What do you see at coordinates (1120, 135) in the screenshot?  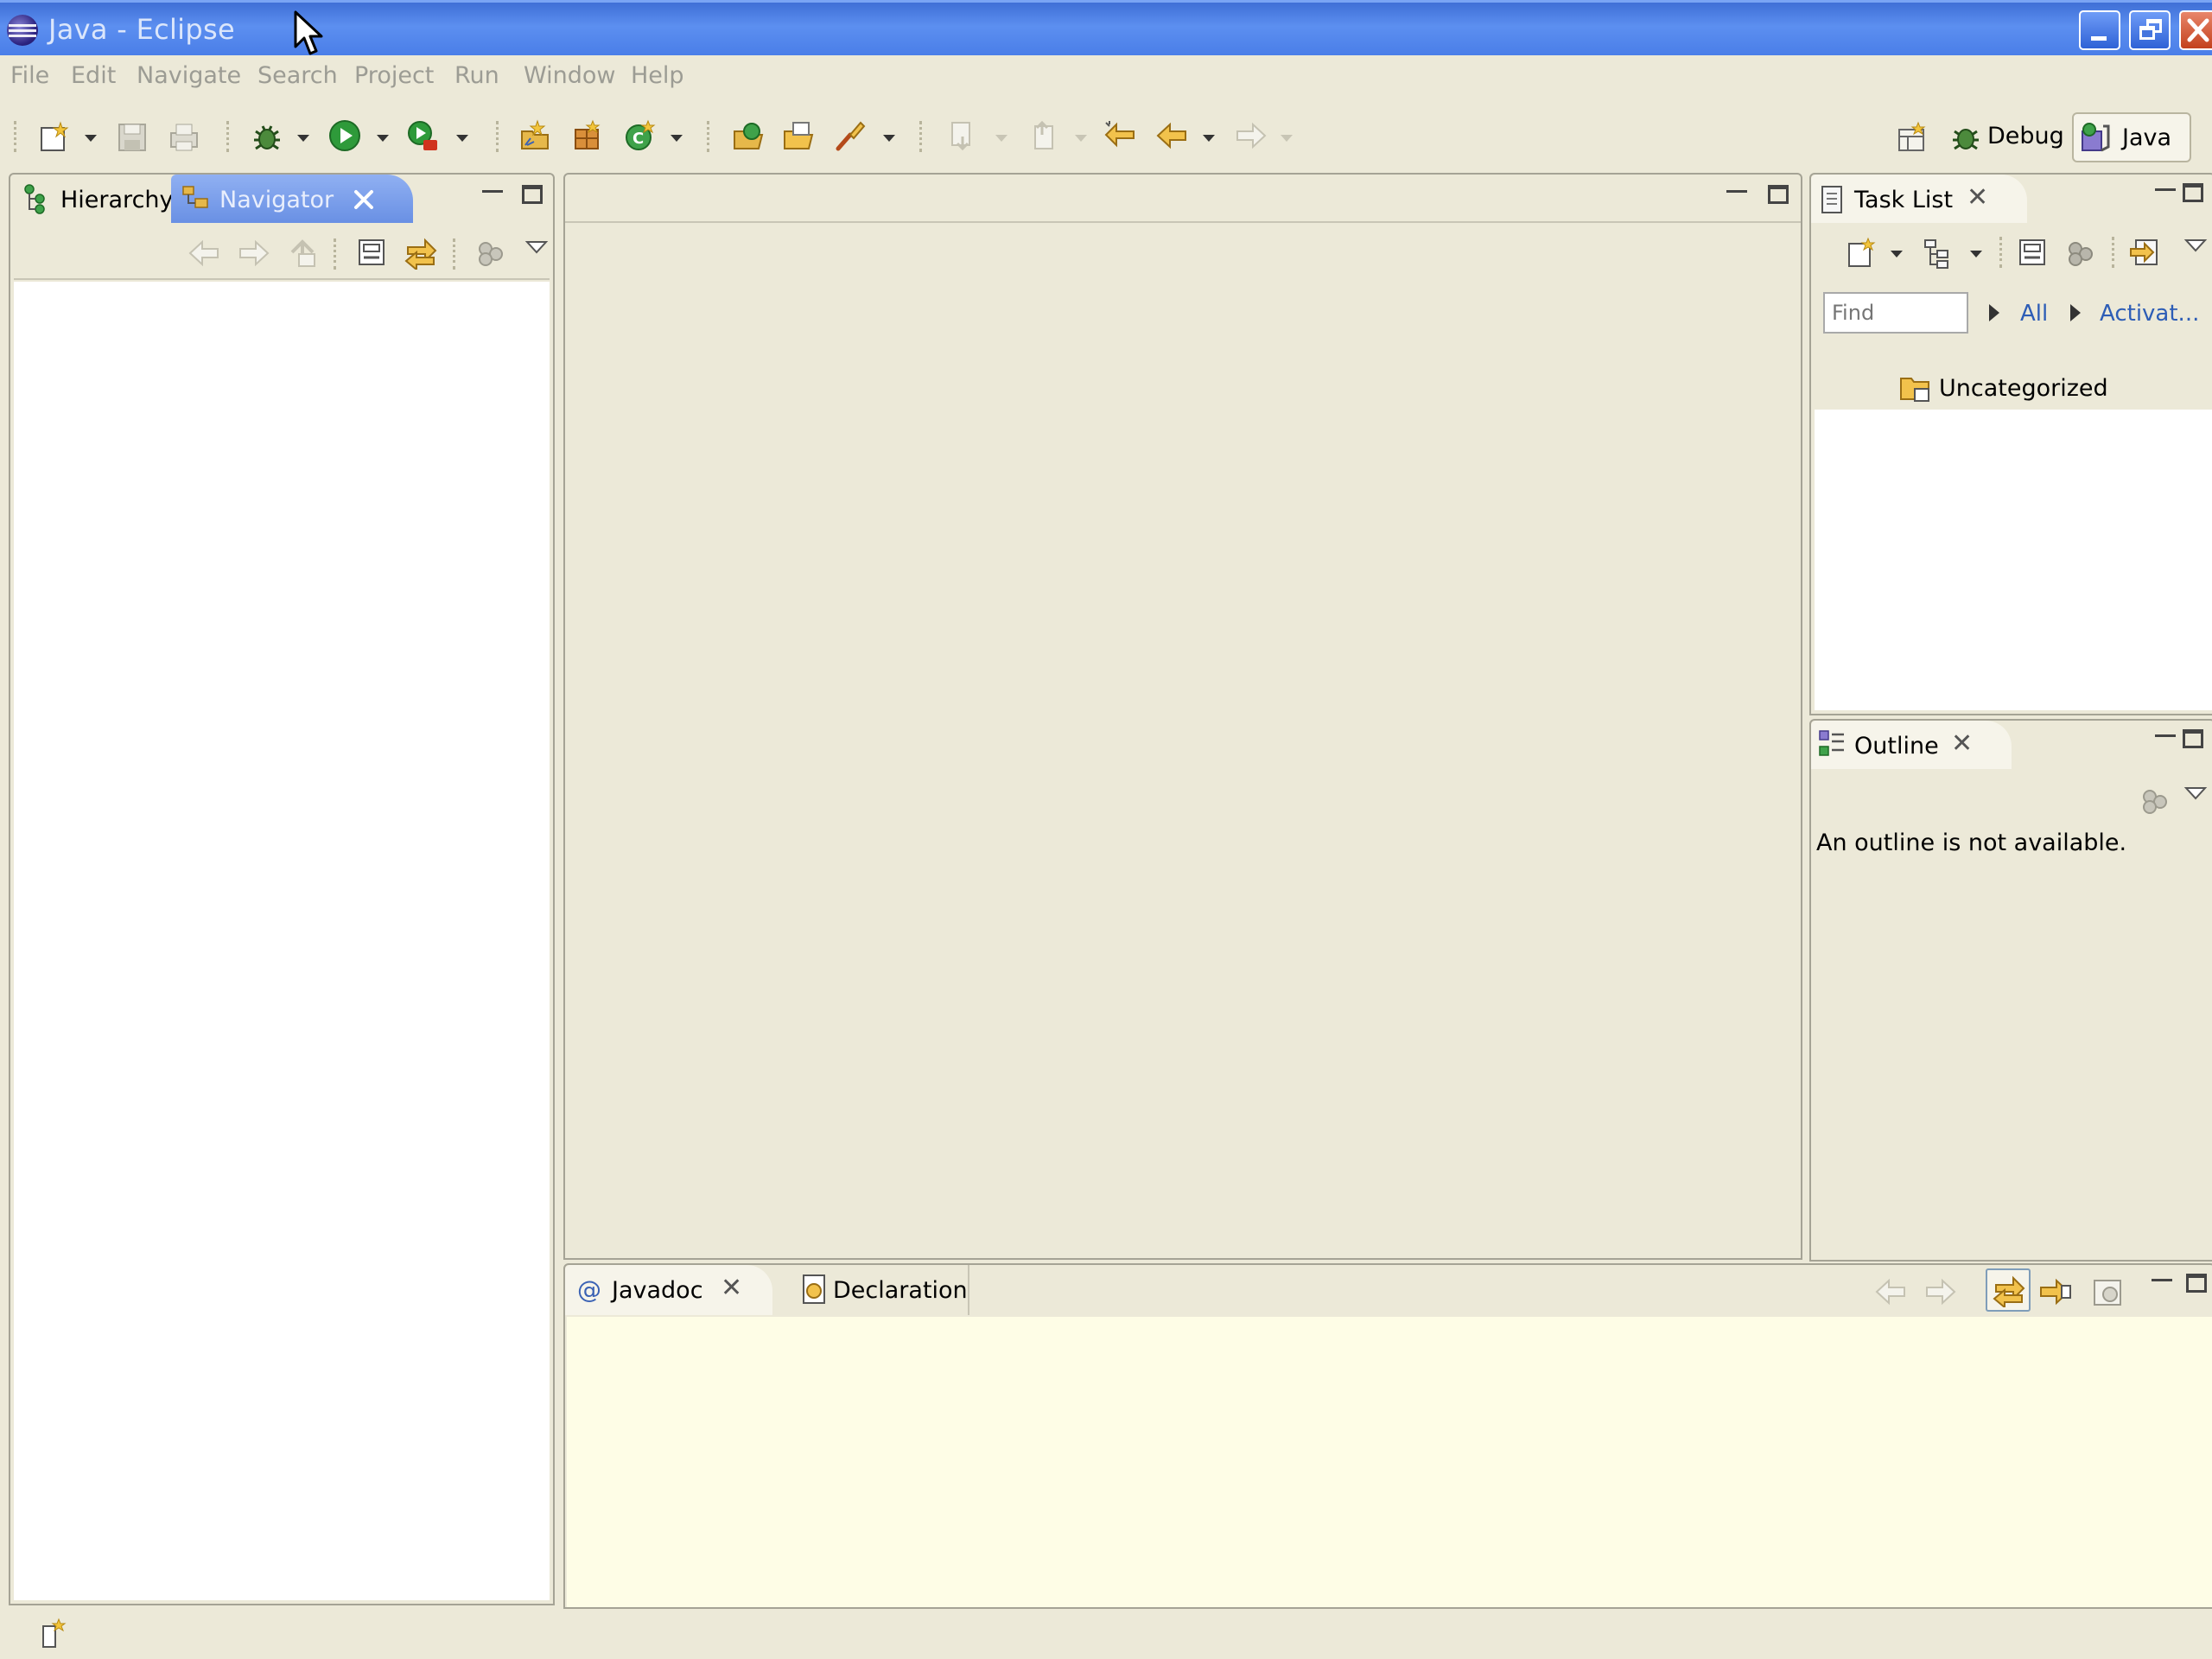 I see `last-edit-location-icon` at bounding box center [1120, 135].